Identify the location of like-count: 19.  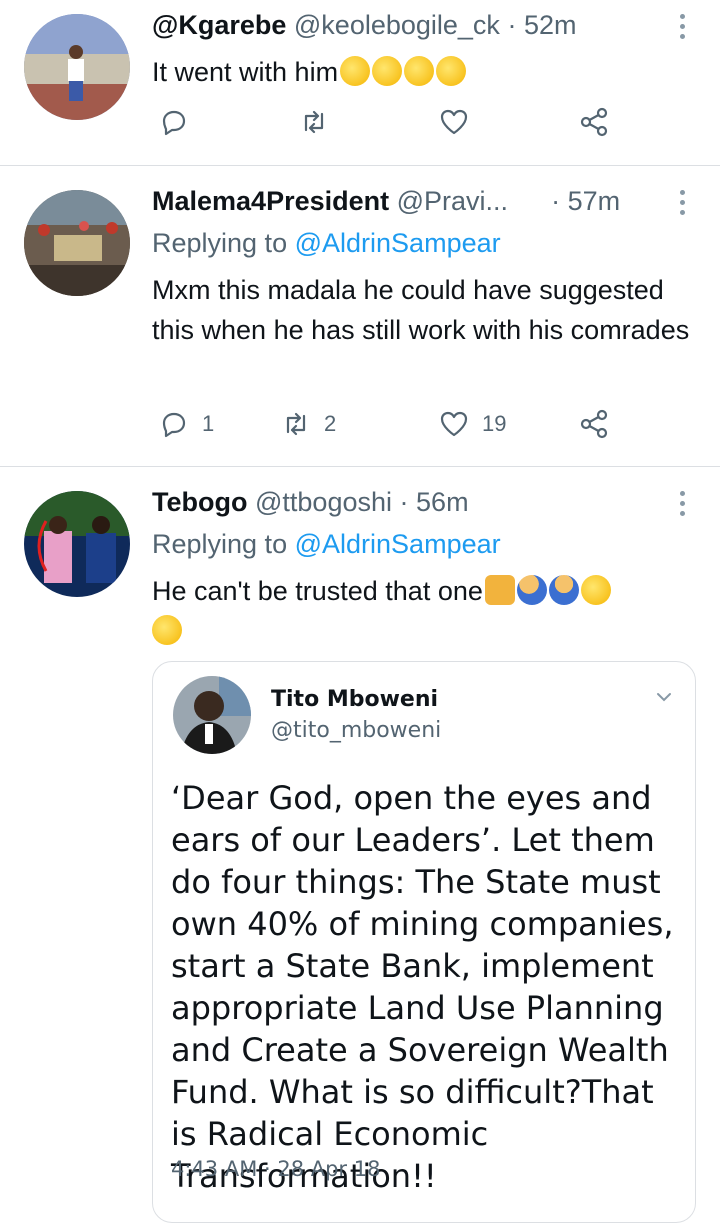
(494, 423).